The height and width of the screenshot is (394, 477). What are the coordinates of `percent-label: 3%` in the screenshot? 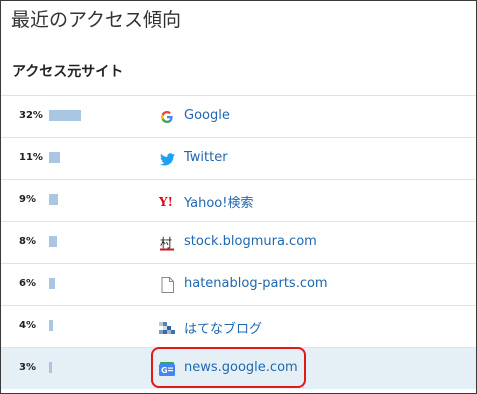 It's located at (27, 367).